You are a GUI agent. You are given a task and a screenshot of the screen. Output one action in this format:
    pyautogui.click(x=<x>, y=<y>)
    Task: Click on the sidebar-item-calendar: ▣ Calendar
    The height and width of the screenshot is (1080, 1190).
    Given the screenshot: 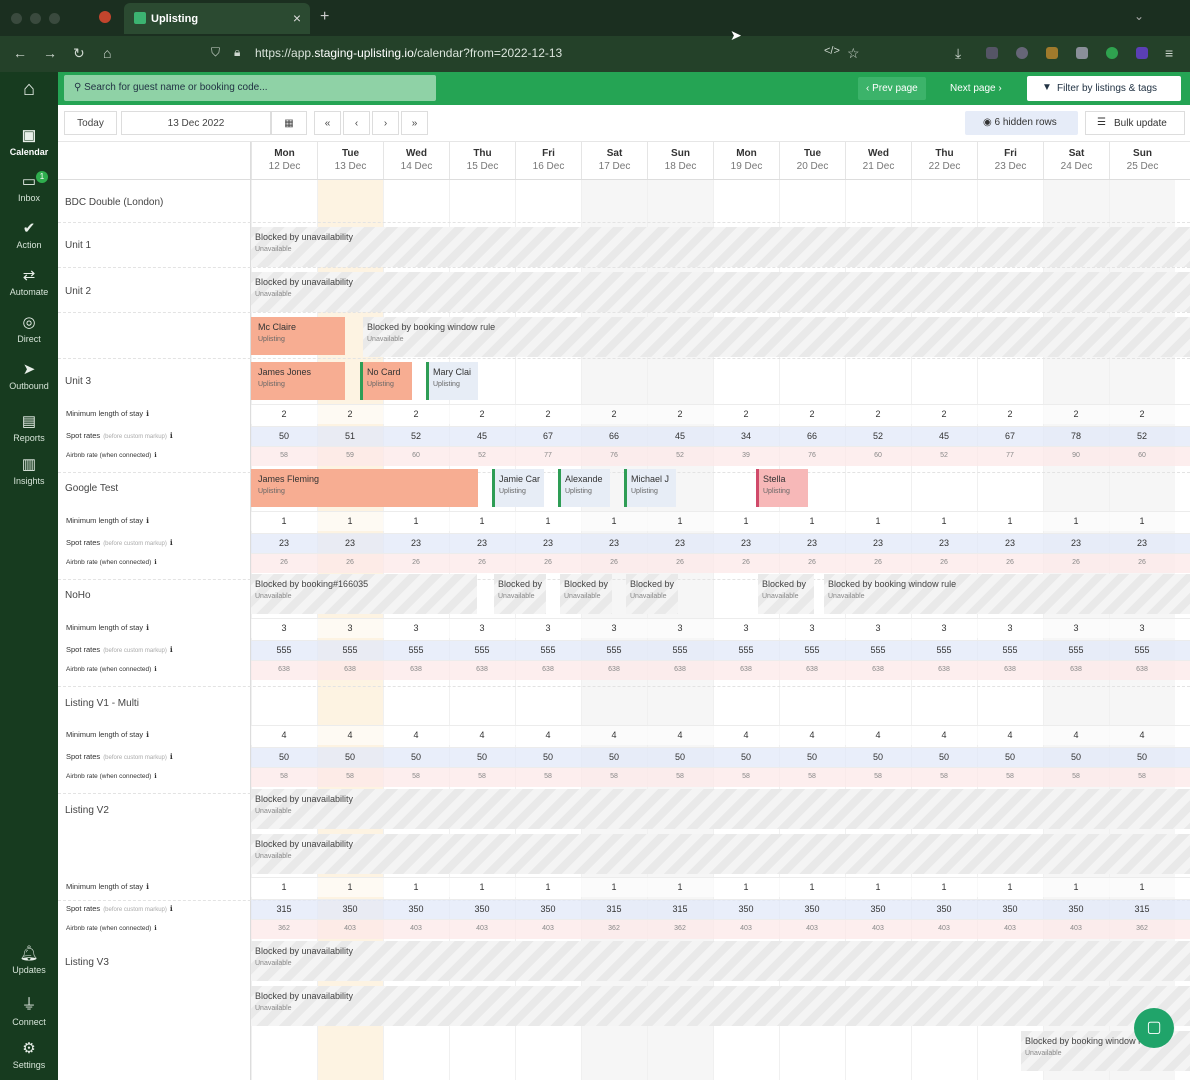 What is the action you would take?
    pyautogui.click(x=29, y=141)
    